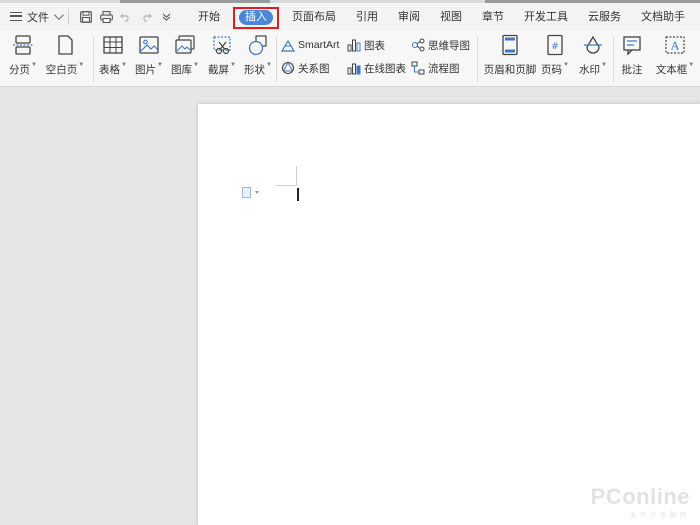 This screenshot has height=525, width=700. Describe the element at coordinates (510, 45) in the screenshot. I see `header-footer-icon` at that location.